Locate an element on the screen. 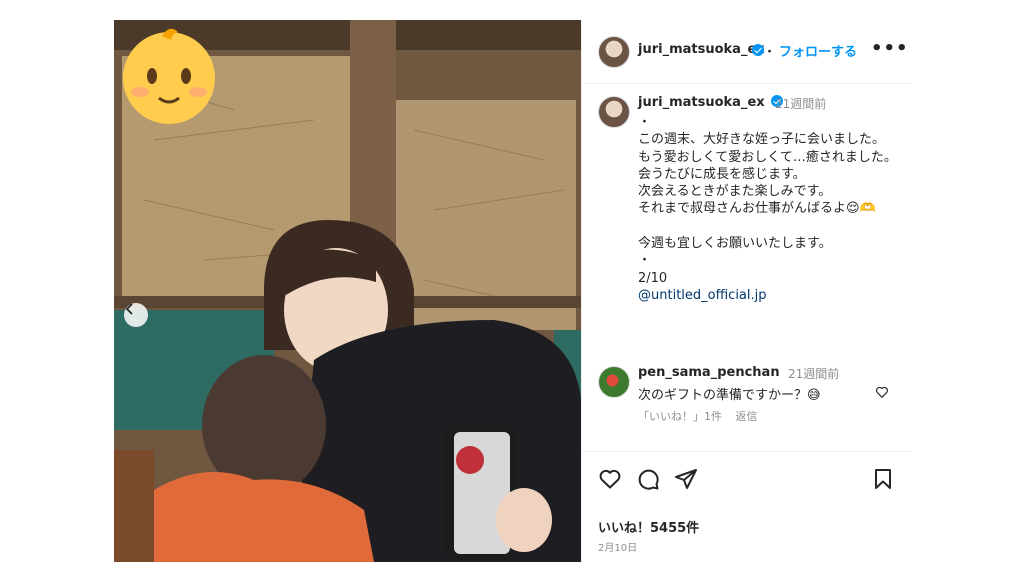 This screenshot has width=1024, height=576. caption-line: 今週も宜しくお願いいたします。 is located at coordinates (735, 244).